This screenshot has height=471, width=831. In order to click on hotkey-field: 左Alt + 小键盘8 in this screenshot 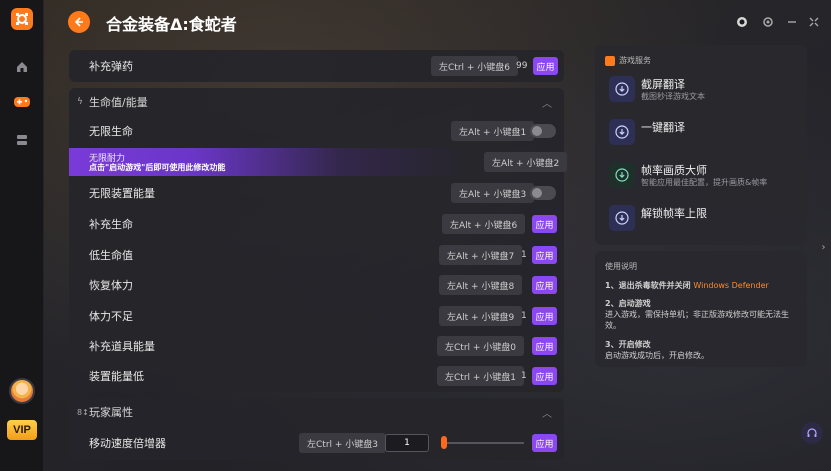, I will do `click(481, 285)`.